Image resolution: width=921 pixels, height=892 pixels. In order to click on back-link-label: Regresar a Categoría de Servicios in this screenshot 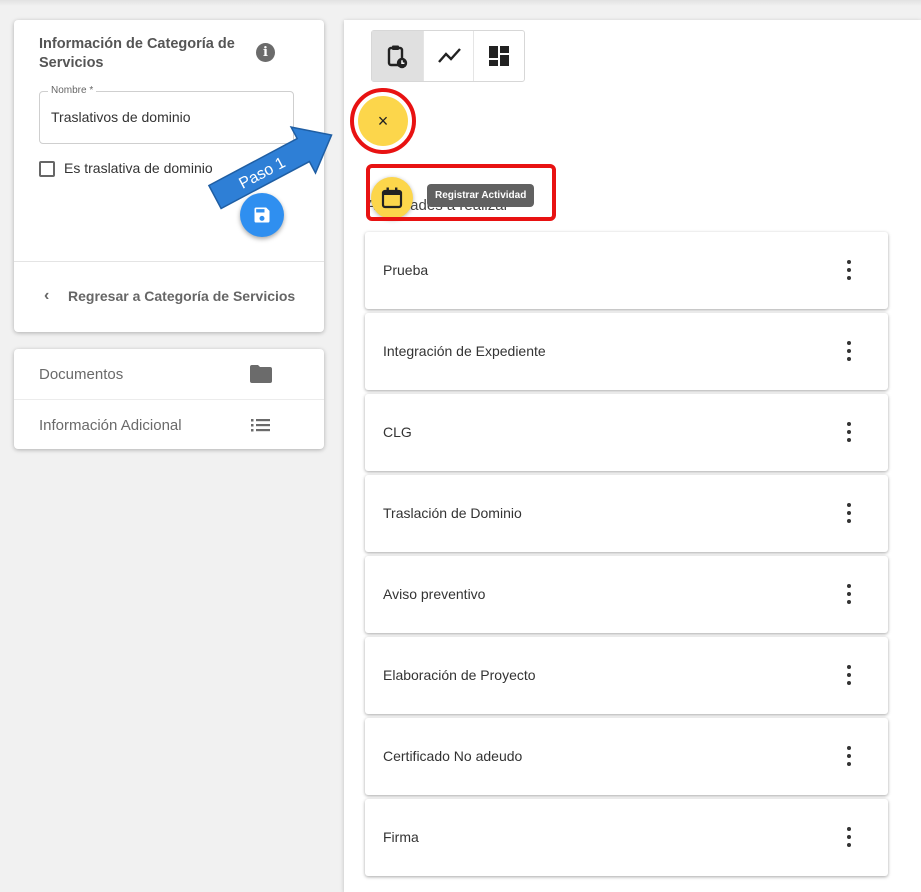, I will do `click(182, 296)`.